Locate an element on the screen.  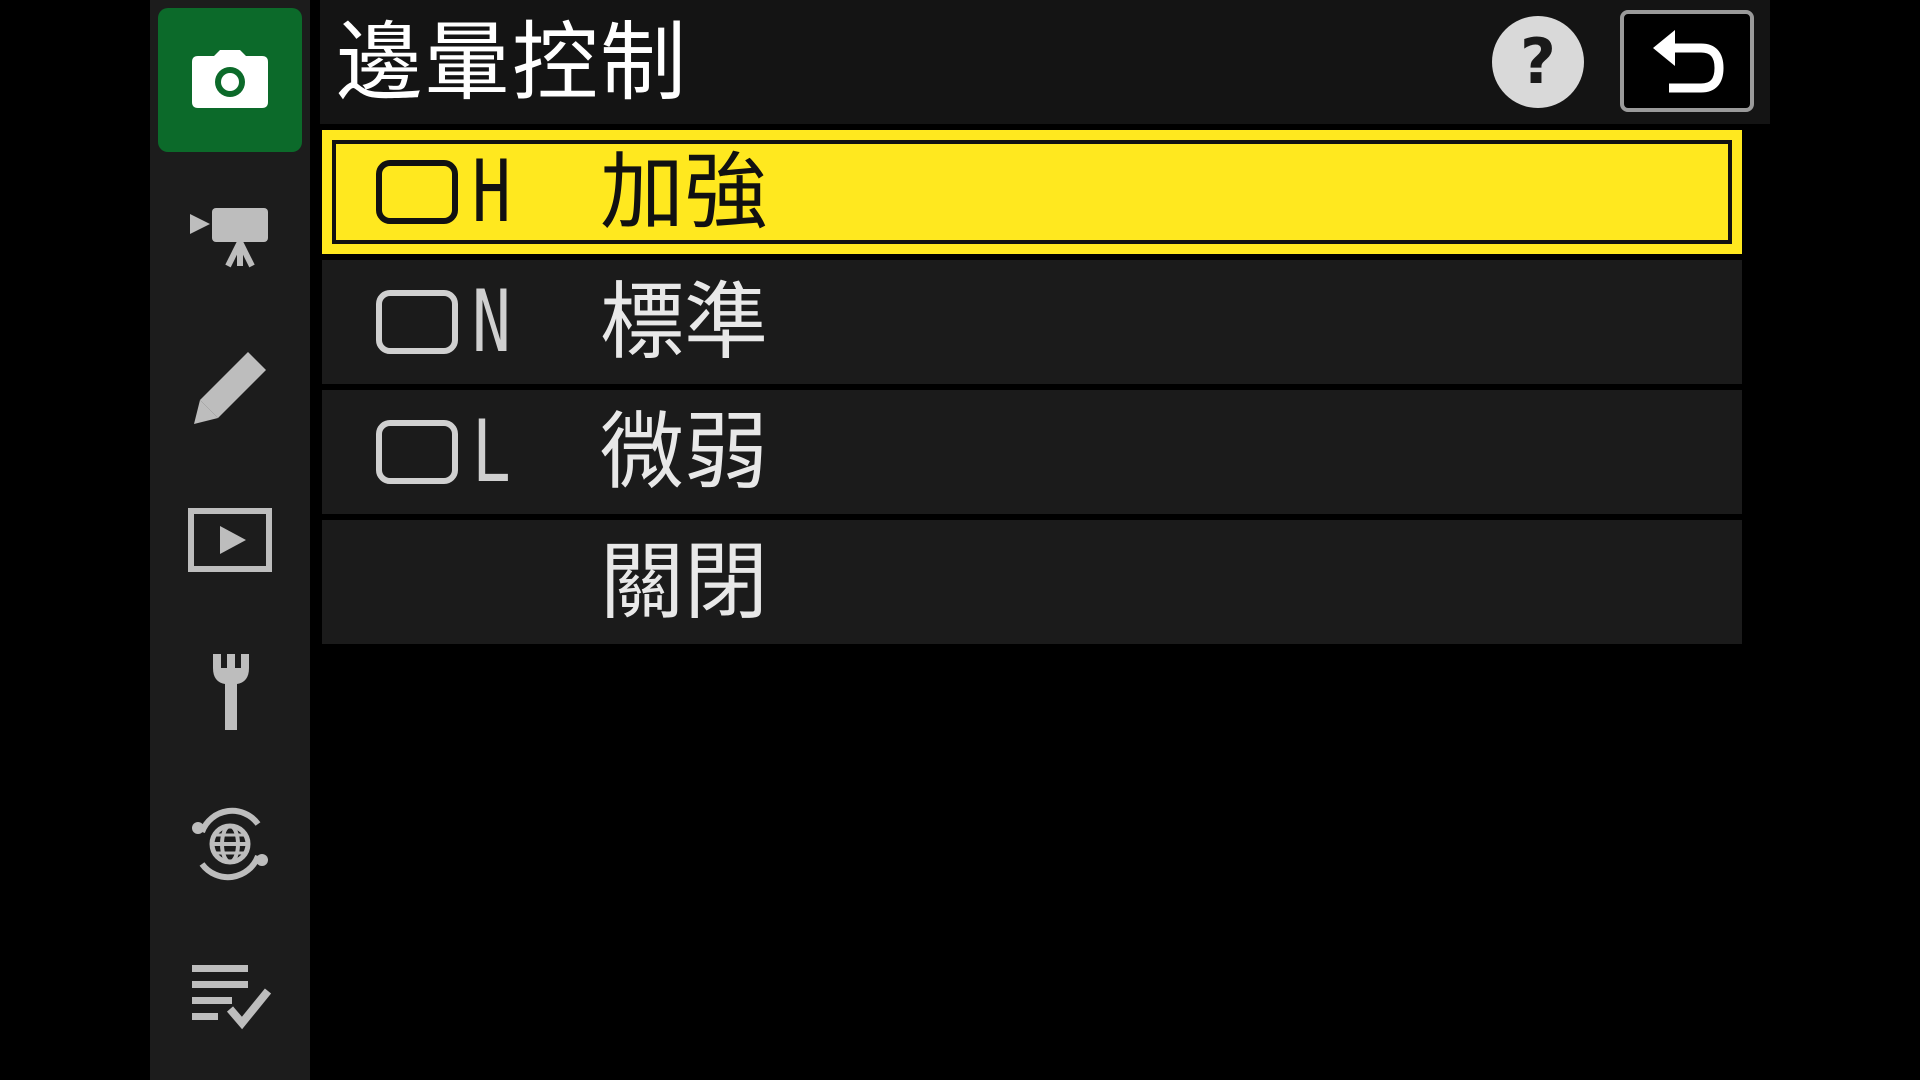
page-title: 邊暈控制 is located at coordinates (512, 63).